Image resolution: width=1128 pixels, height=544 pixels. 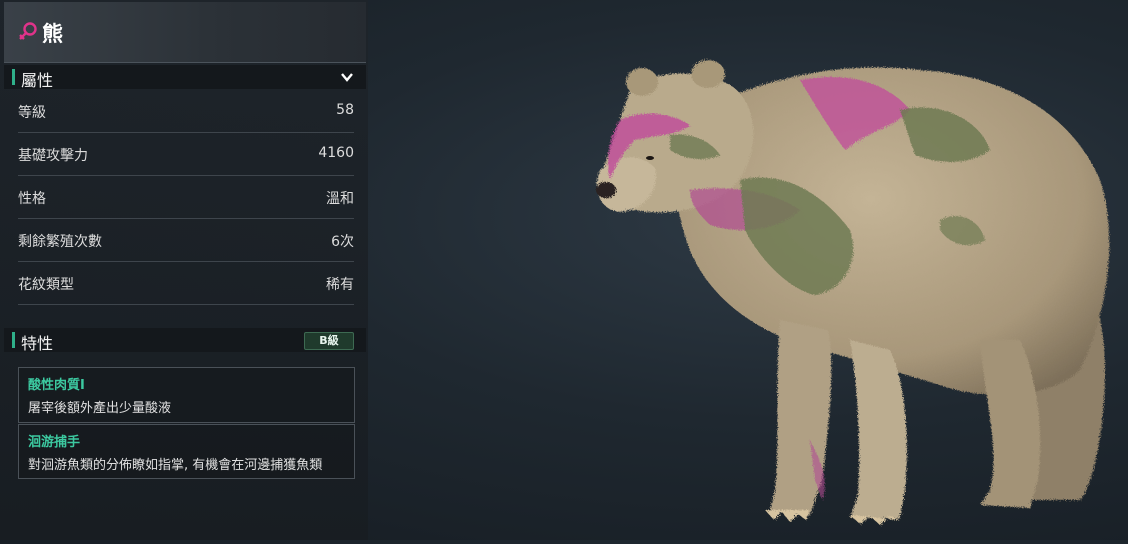 I want to click on attr-value: 58, so click(x=345, y=110).